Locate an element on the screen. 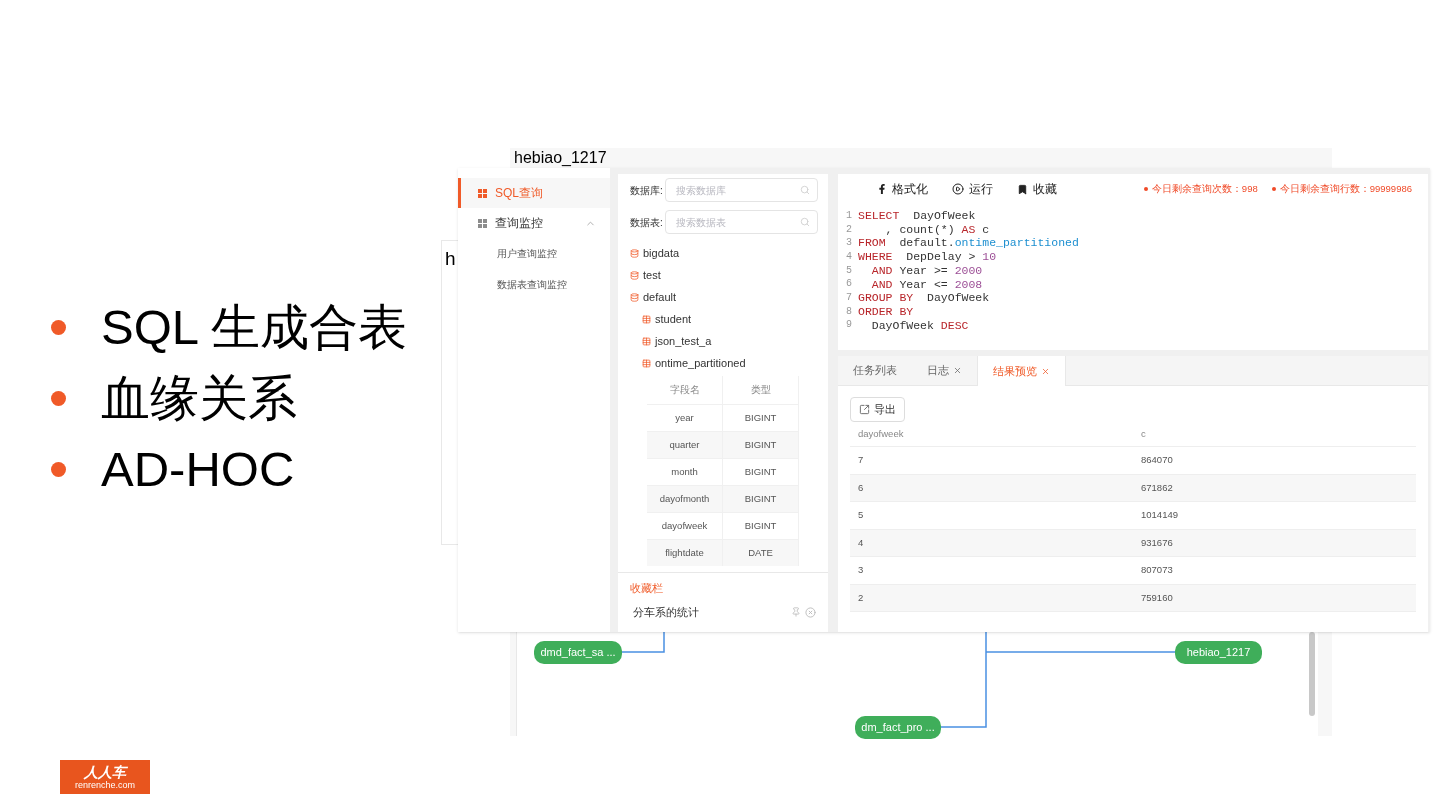  column-header: 类型 is located at coordinates (761, 390).